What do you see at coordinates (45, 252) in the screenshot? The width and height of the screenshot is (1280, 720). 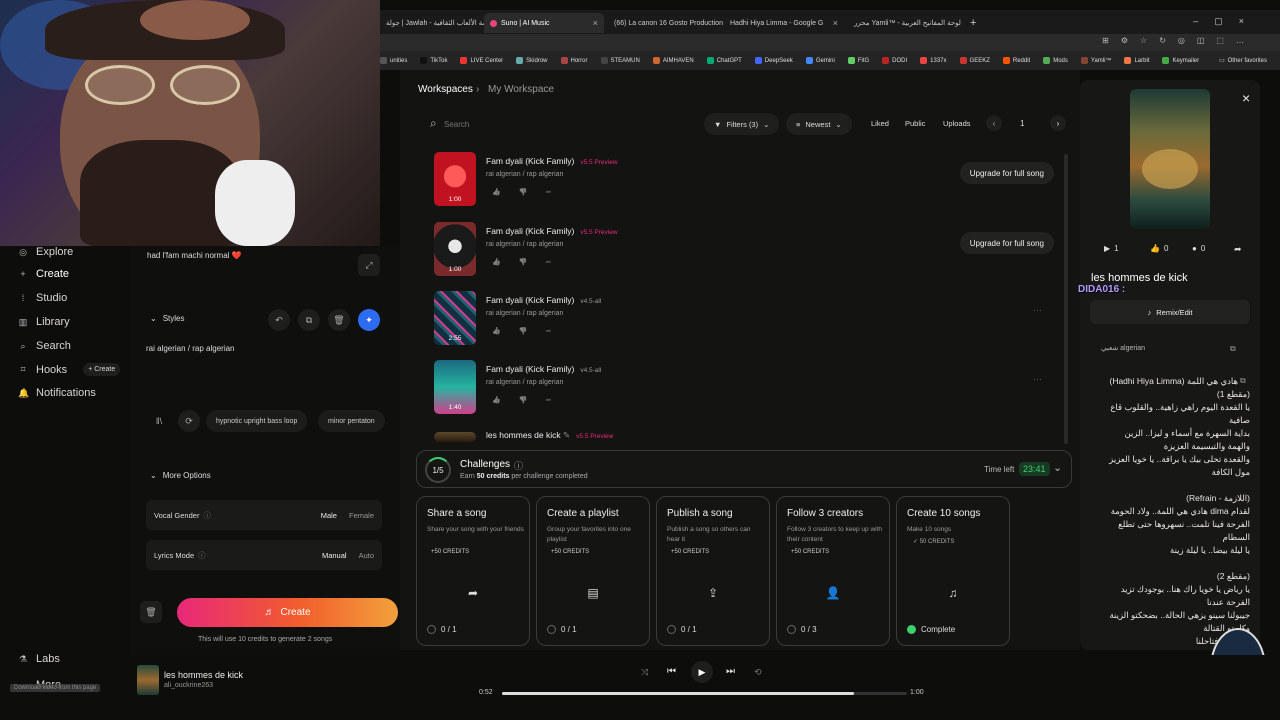 I see `nav-explore: ◎ Explore` at bounding box center [45, 252].